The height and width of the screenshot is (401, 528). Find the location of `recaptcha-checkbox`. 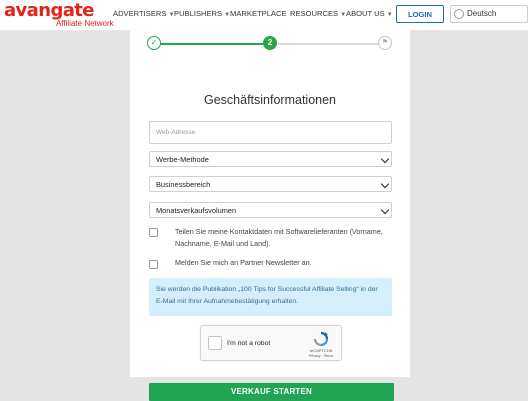

recaptcha-checkbox is located at coordinates (215, 343).